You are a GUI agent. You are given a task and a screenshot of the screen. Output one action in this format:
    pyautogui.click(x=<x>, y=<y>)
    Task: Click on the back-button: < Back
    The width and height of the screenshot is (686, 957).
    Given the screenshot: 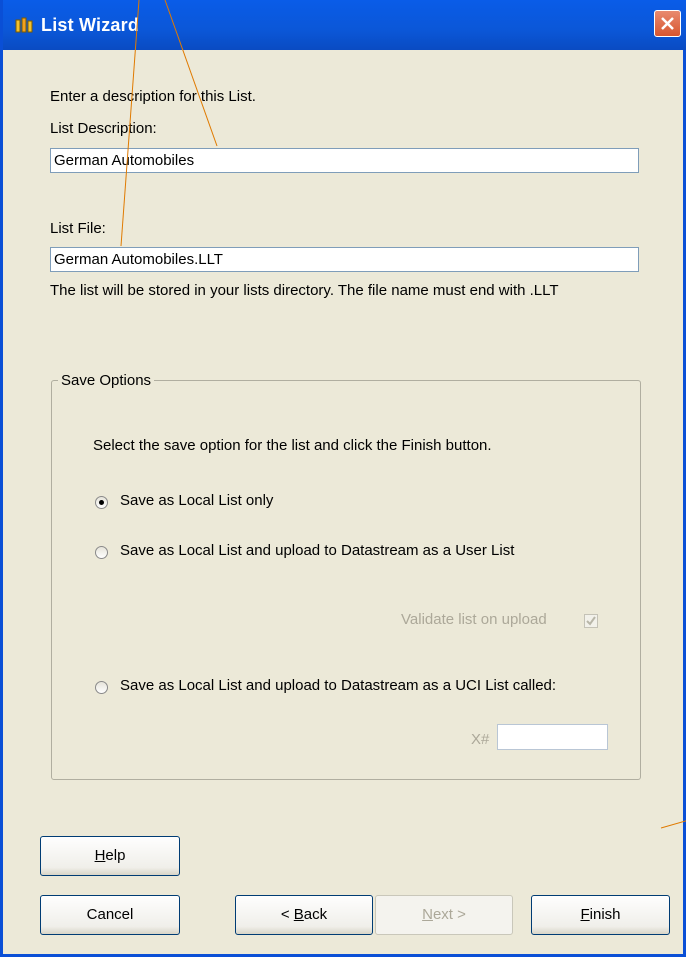 What is the action you would take?
    pyautogui.click(x=304, y=915)
    